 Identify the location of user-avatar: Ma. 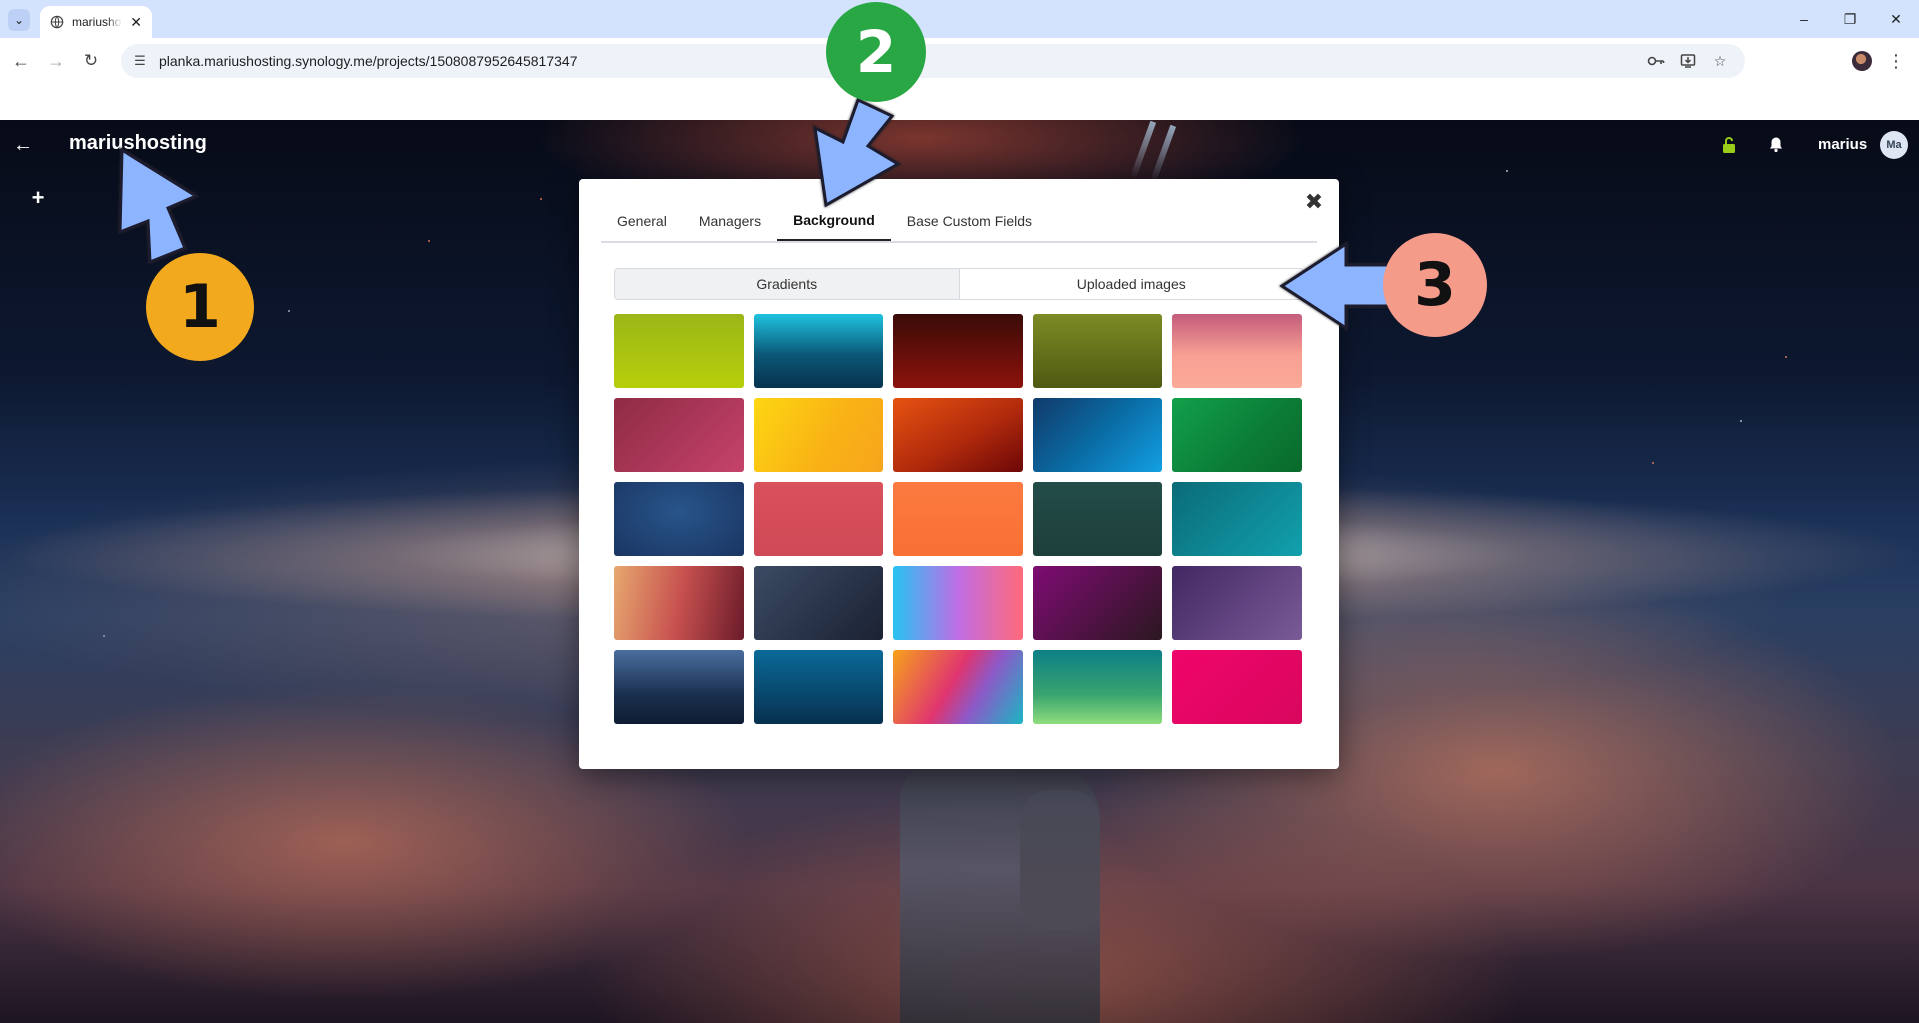
(1894, 145).